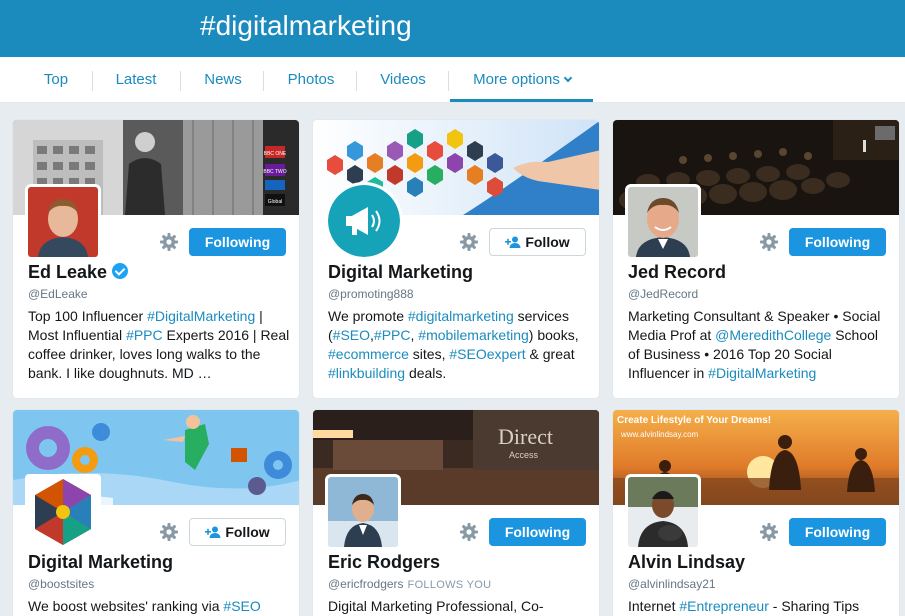  What do you see at coordinates (275, 154) in the screenshot?
I see `banner-logo-text: BBC ONE` at bounding box center [275, 154].